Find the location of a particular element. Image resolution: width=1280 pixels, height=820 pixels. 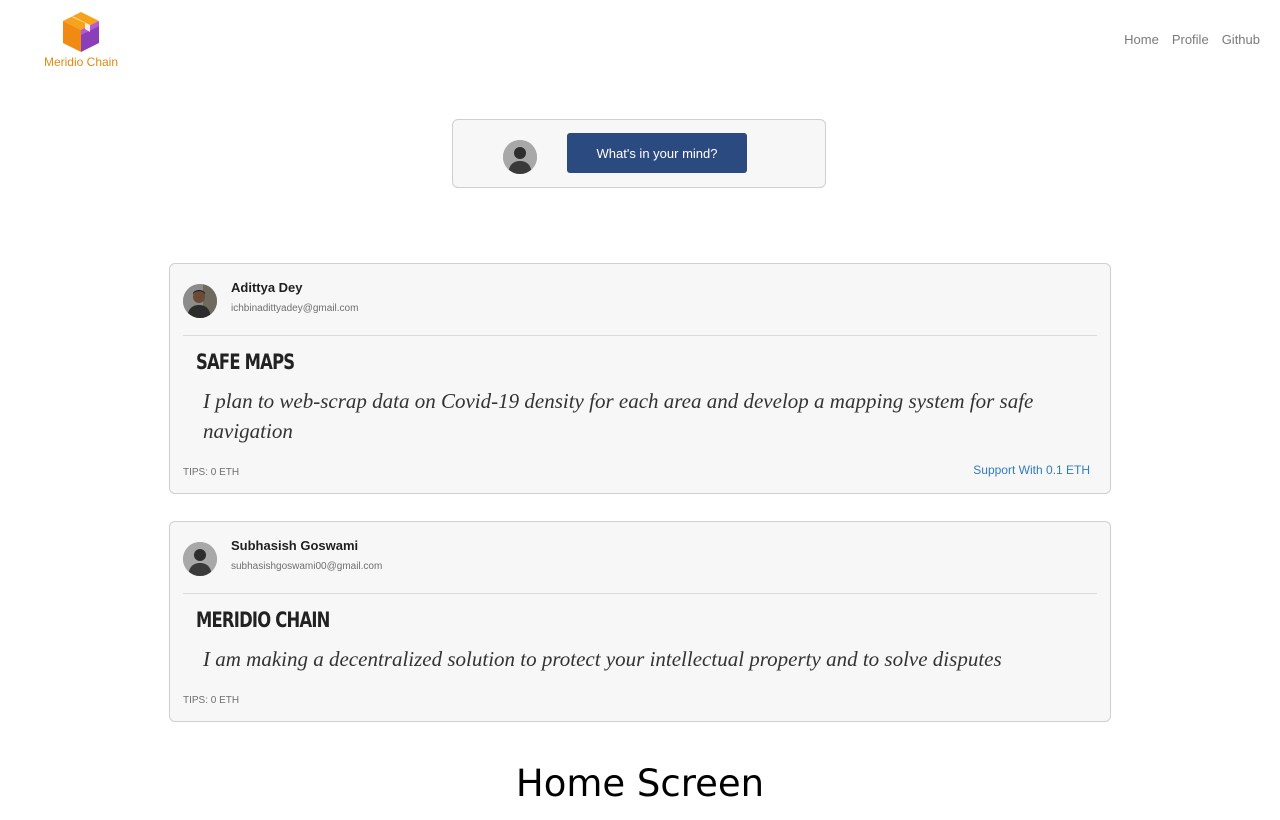

top-nav: Home Profile Github is located at coordinates (1192, 39).